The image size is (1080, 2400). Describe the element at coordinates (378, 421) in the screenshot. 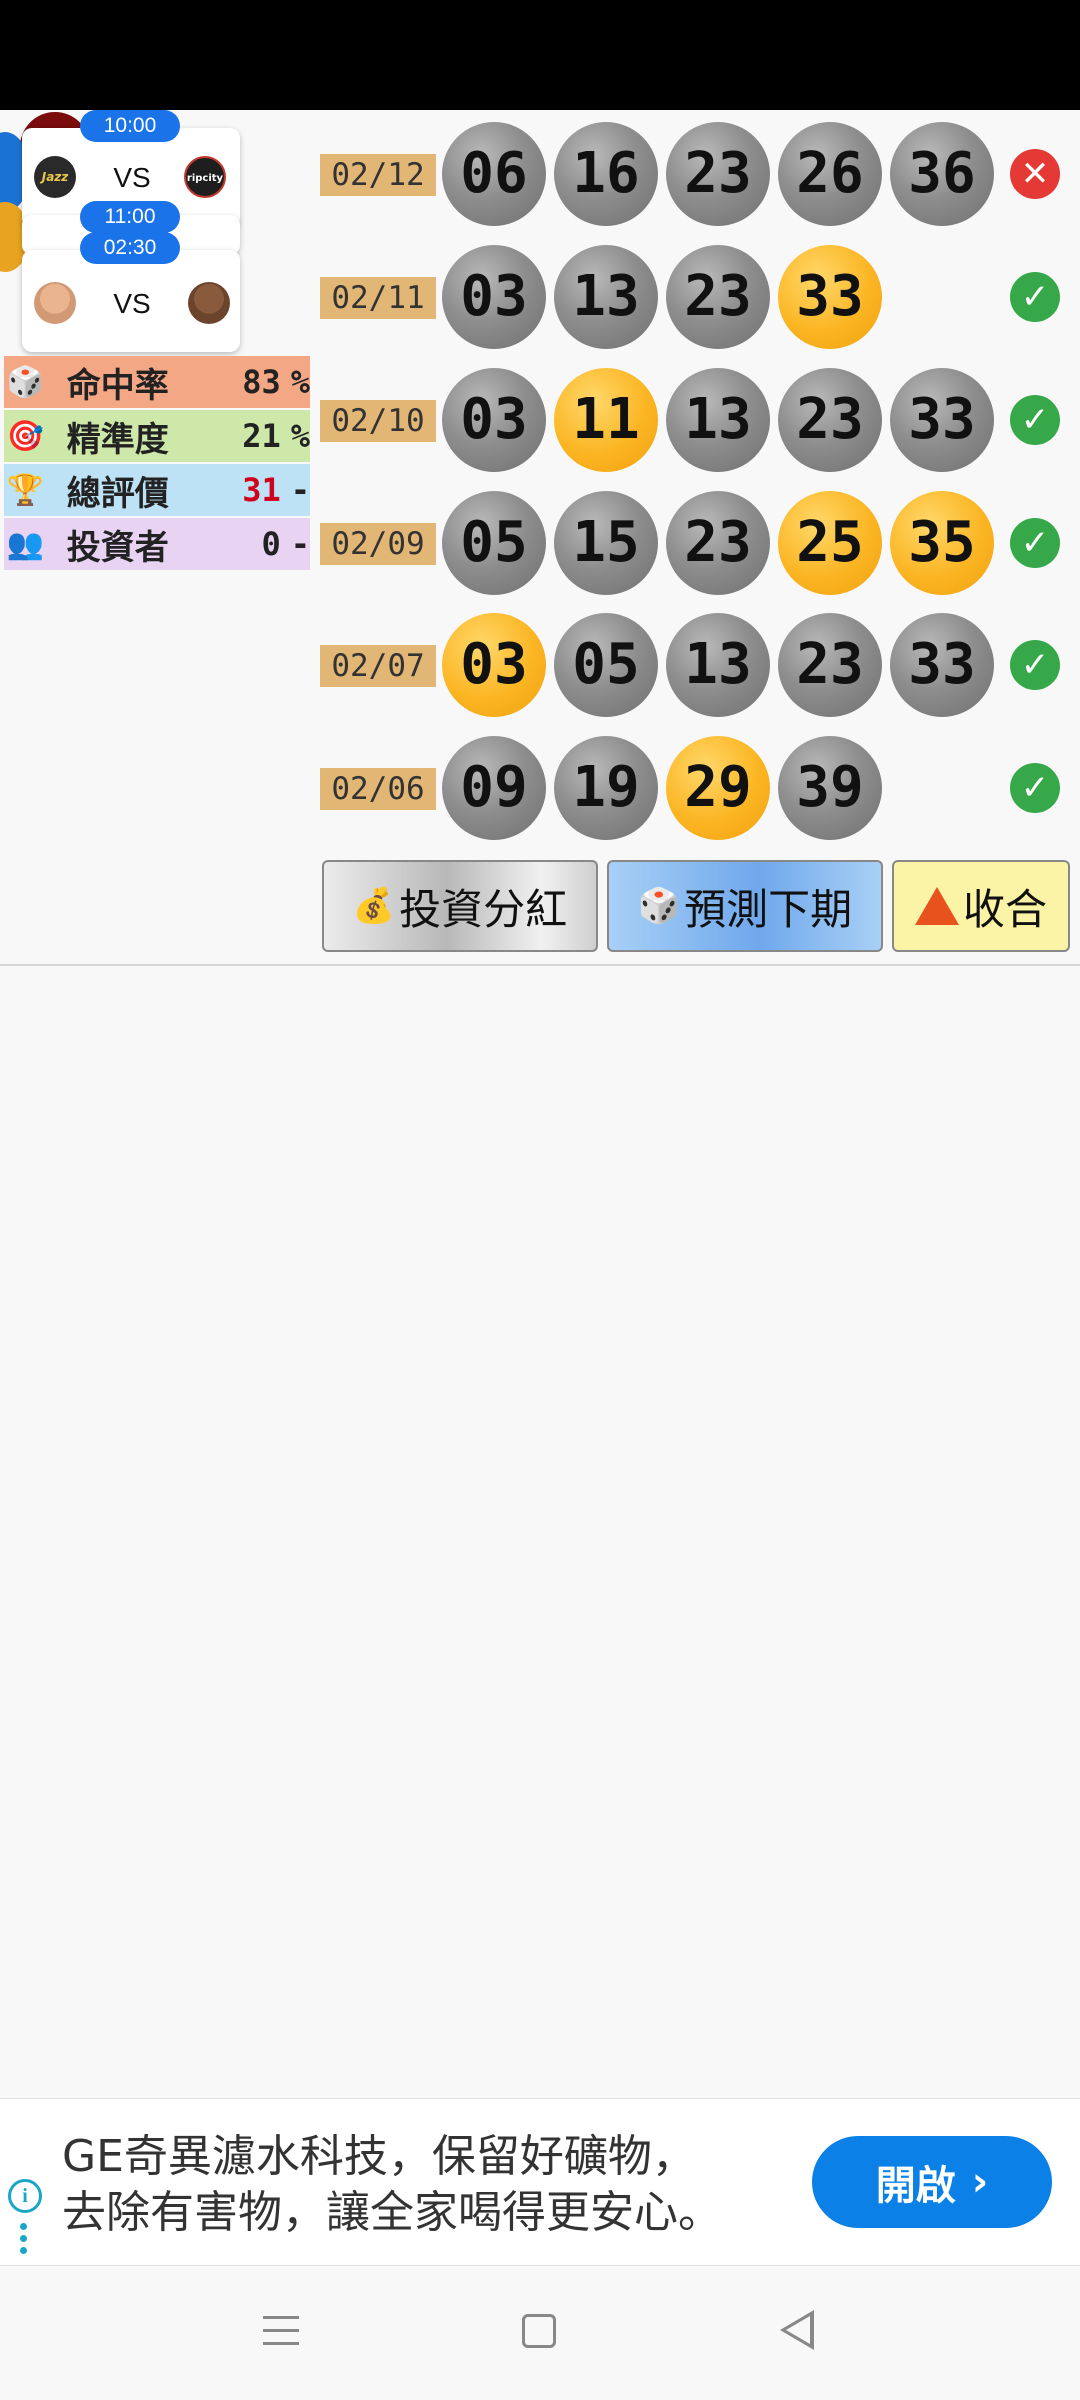

I see `draw-date: 02/10` at that location.